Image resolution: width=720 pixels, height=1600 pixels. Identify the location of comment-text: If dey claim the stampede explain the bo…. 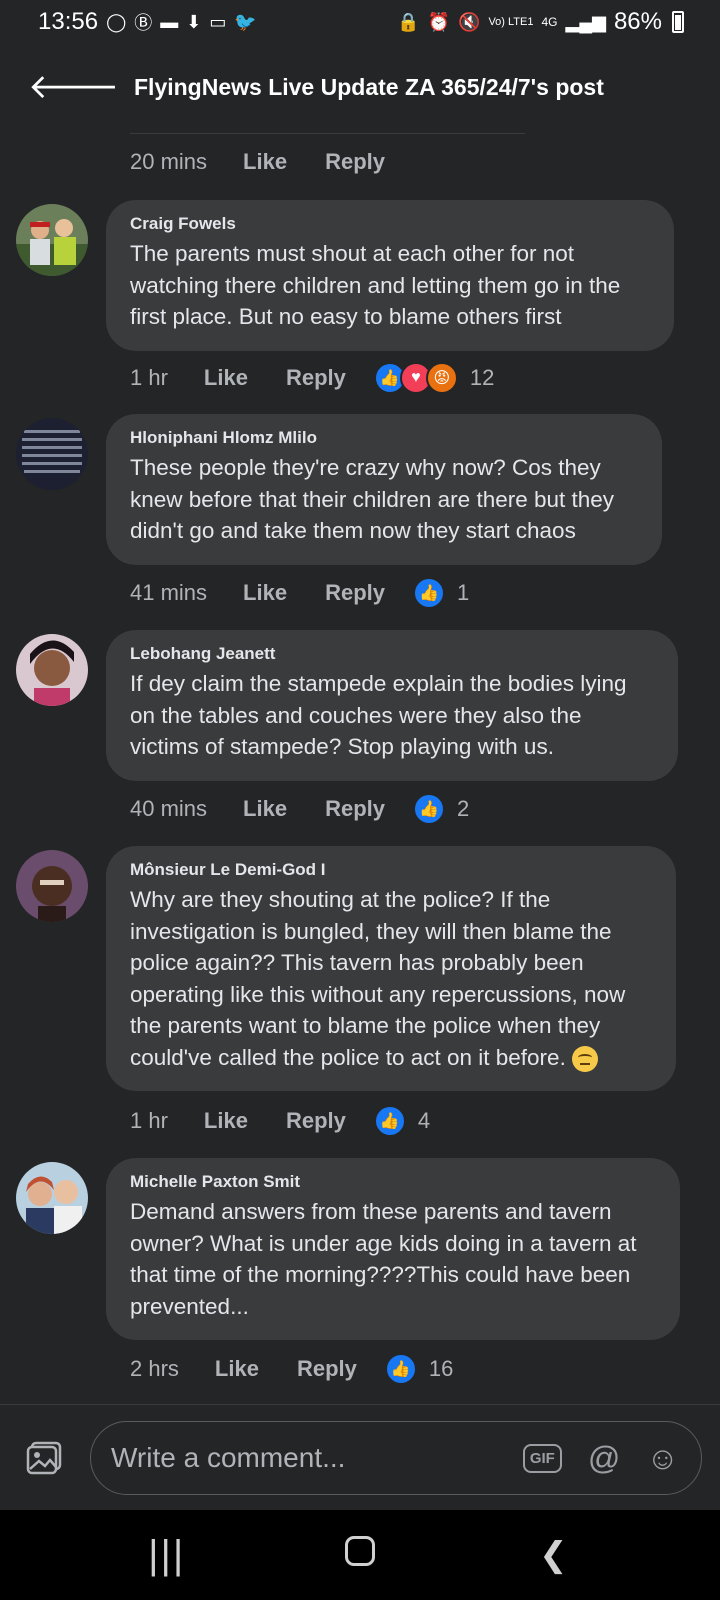
(378, 715).